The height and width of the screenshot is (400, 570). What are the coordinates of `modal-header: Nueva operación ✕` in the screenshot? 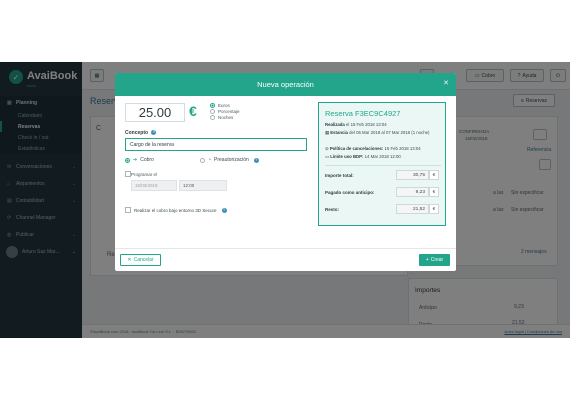 It's located at (285, 84).